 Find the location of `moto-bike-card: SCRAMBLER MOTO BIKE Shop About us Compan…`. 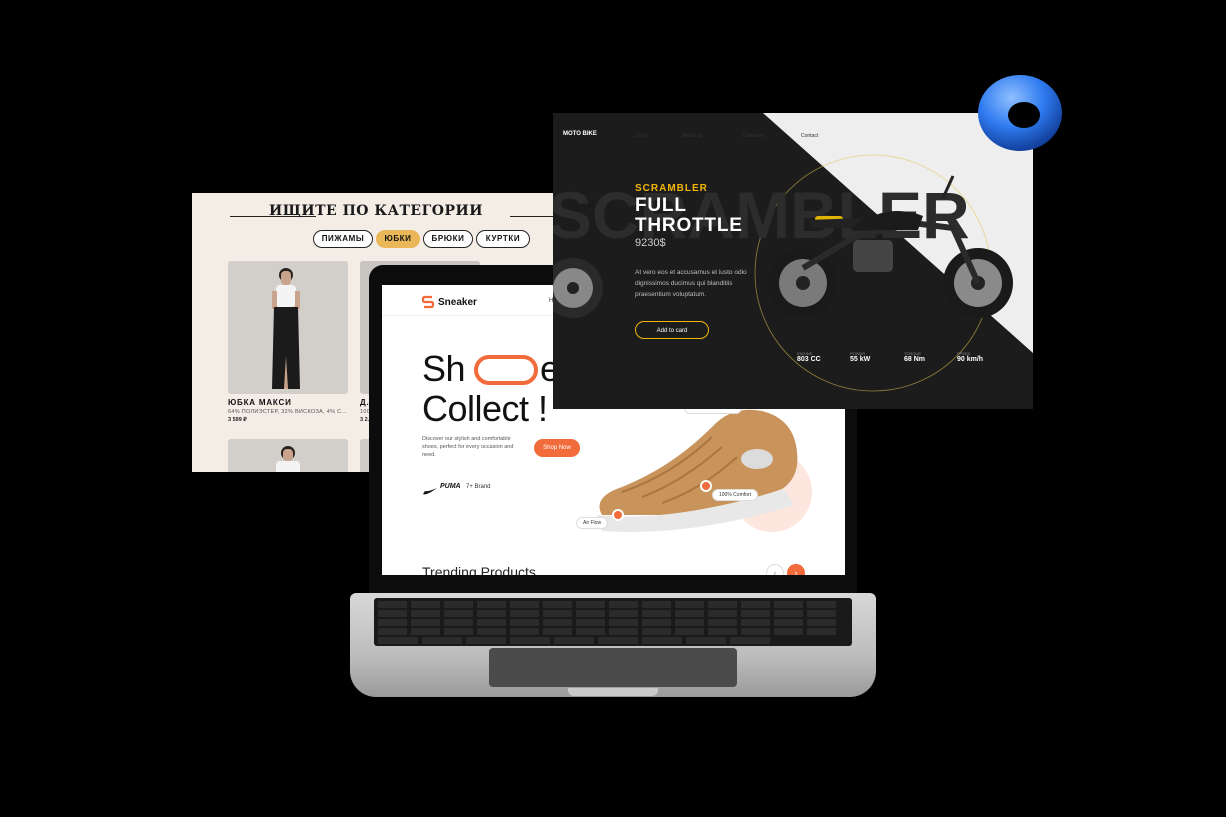

moto-bike-card: SCRAMBLER MOTO BIKE Shop About us Compan… is located at coordinates (793, 261).